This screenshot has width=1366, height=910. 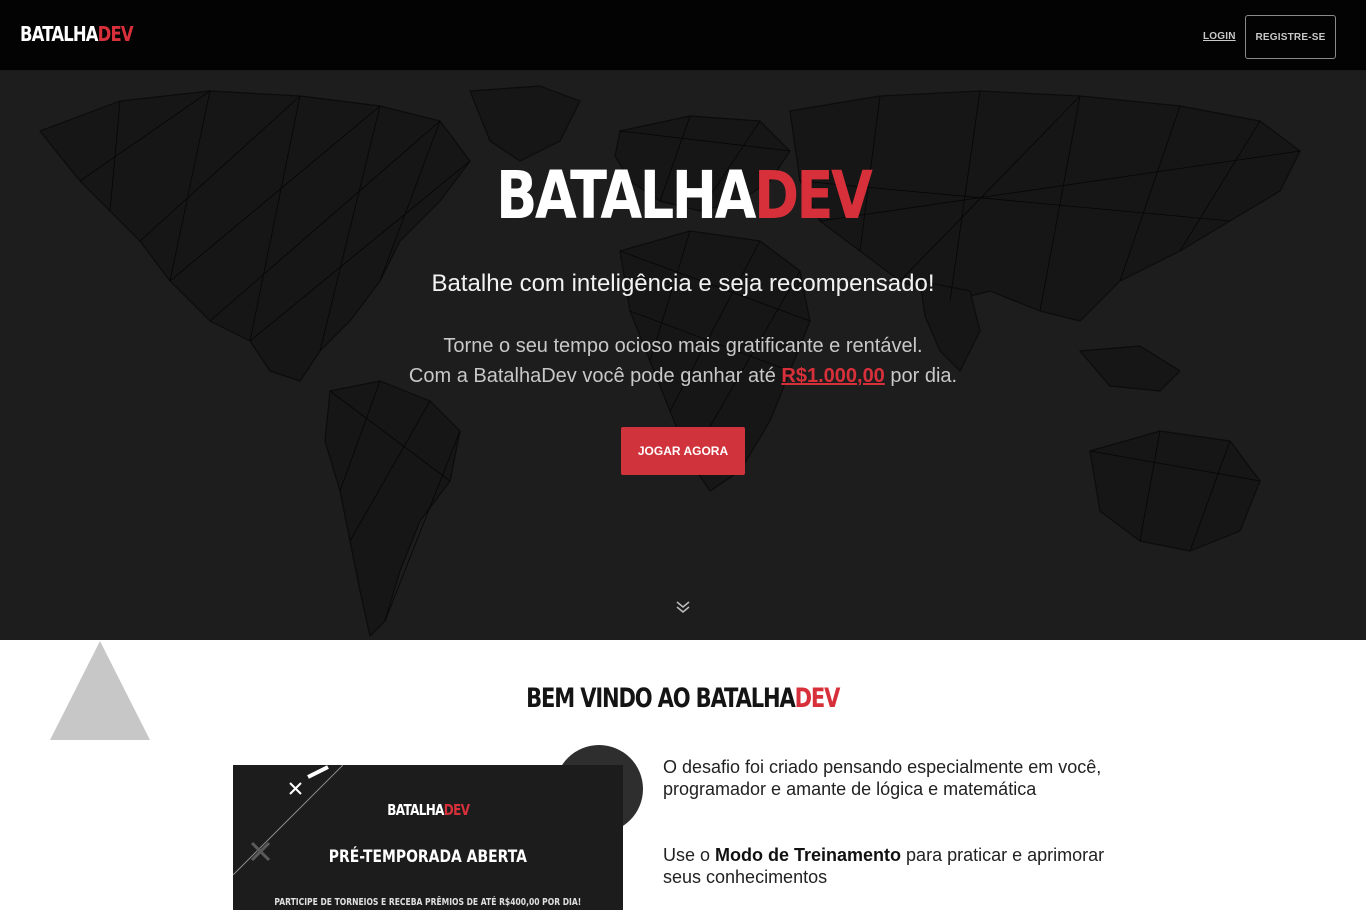 I want to click on register-button: REGISTRE-SE, so click(x=1290, y=37).